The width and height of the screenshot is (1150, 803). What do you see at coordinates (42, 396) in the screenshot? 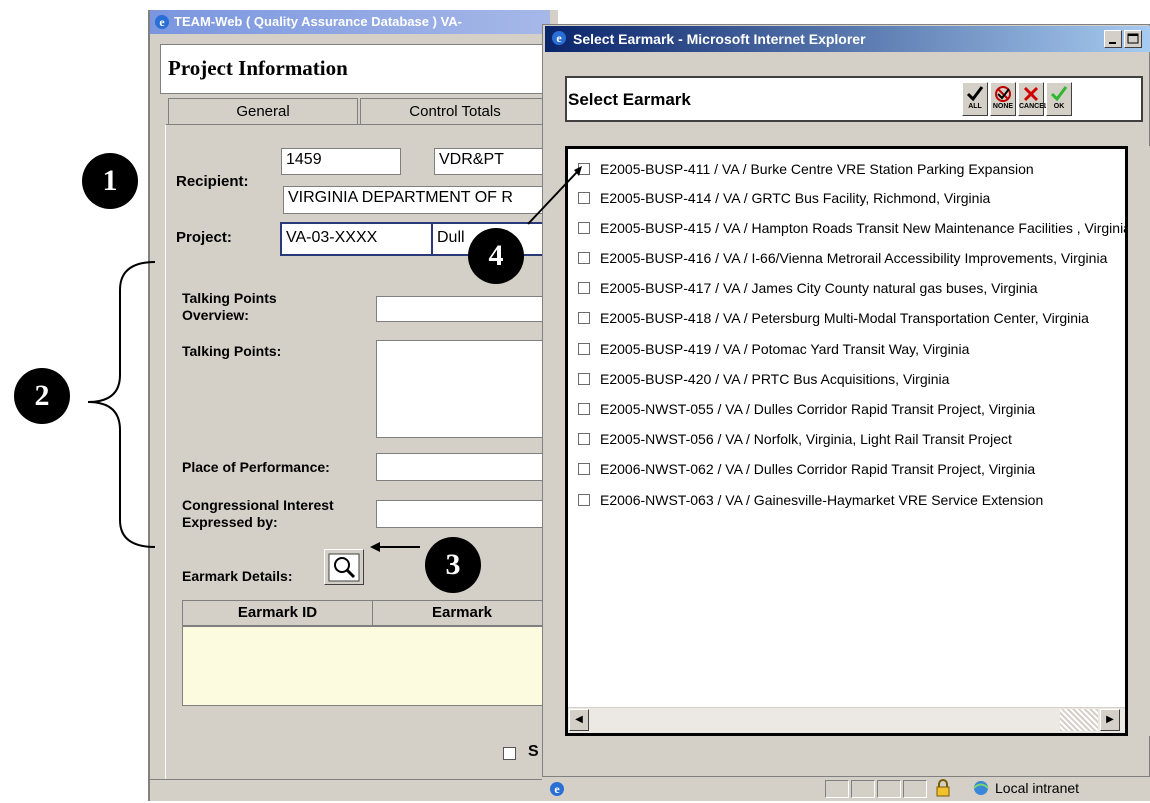
I see `callout-2: 2` at bounding box center [42, 396].